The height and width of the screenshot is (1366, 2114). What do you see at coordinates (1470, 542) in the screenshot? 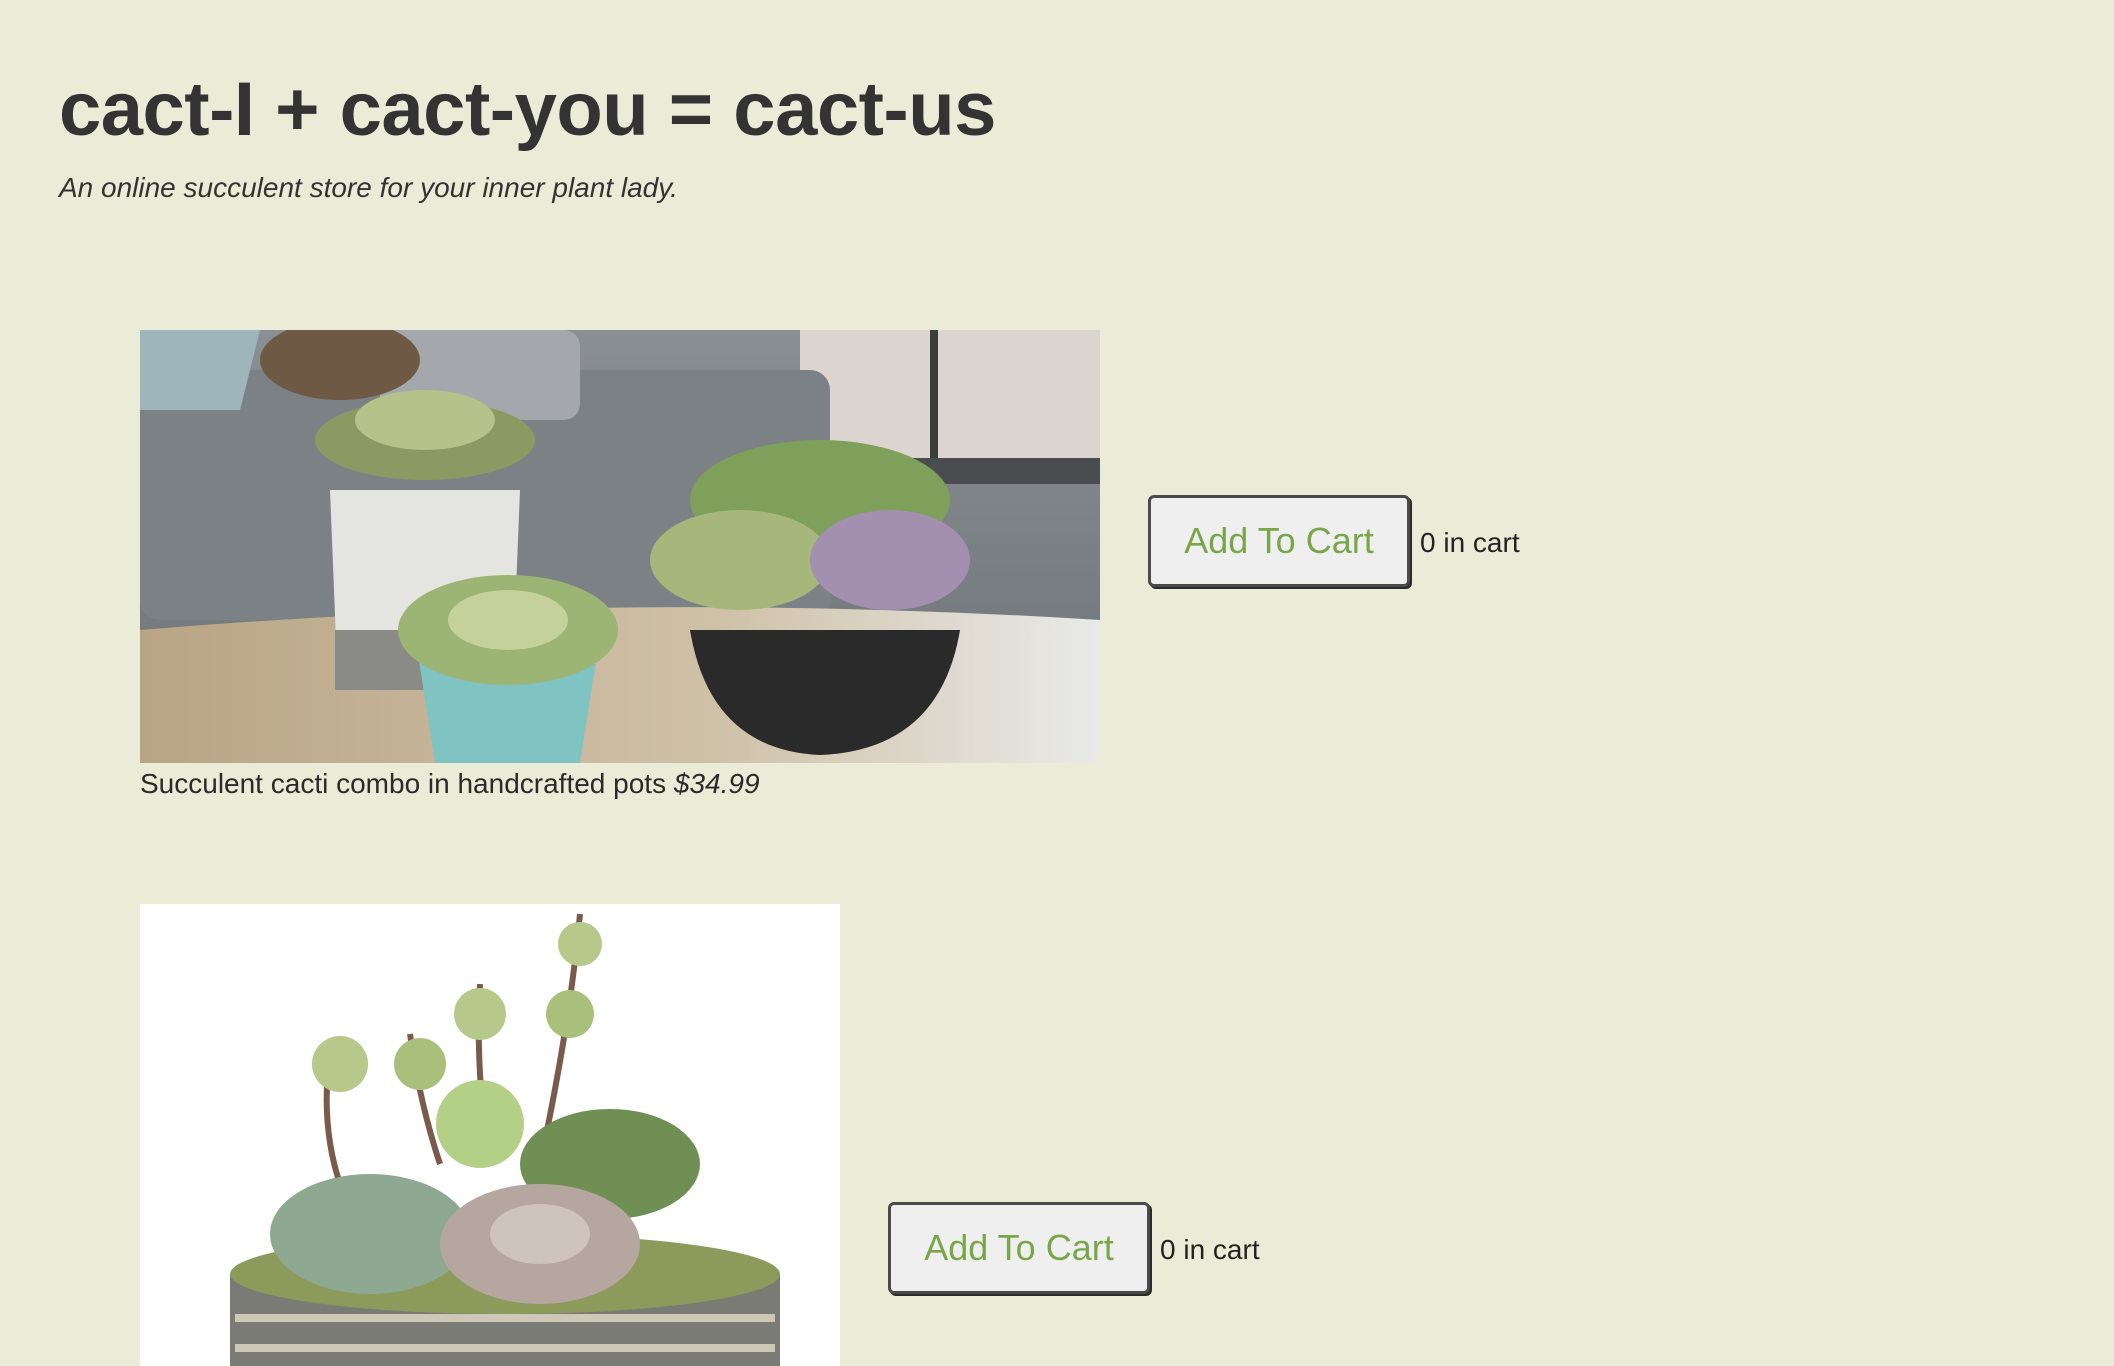
I see `cart-count-1: 0 in cart` at bounding box center [1470, 542].